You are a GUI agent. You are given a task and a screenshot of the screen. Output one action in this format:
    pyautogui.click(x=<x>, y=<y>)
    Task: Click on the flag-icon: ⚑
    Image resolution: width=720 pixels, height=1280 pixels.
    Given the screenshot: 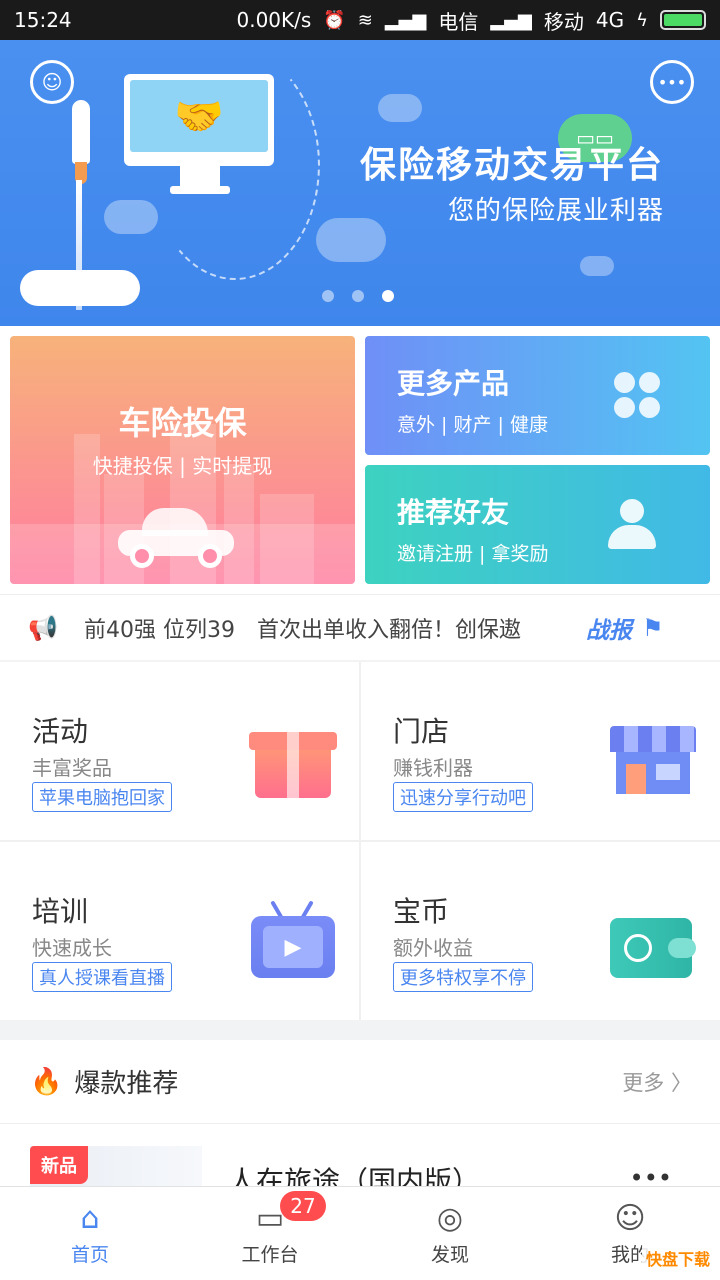 What is the action you would take?
    pyautogui.click(x=653, y=627)
    